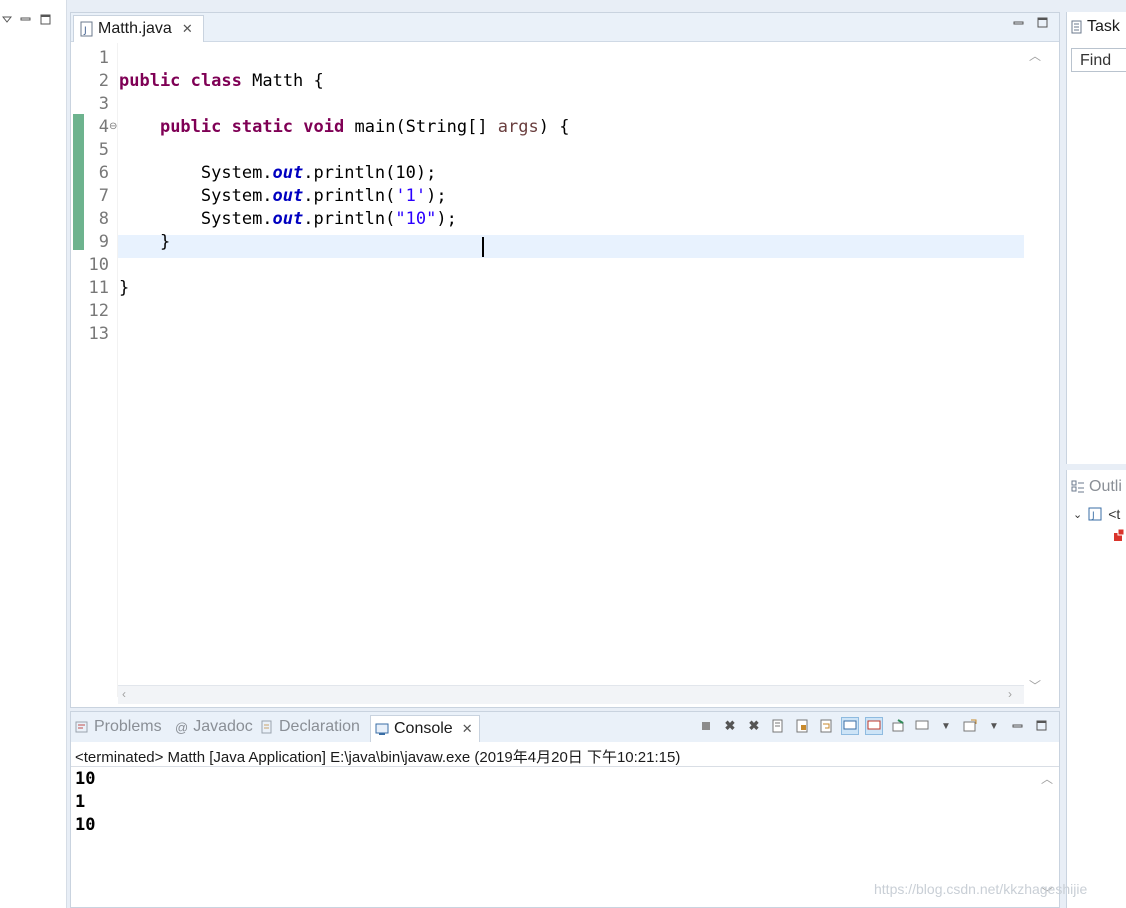 This screenshot has height=908, width=1126. What do you see at coordinates (80, 802) in the screenshot?
I see `console-output-line: 1` at bounding box center [80, 802].